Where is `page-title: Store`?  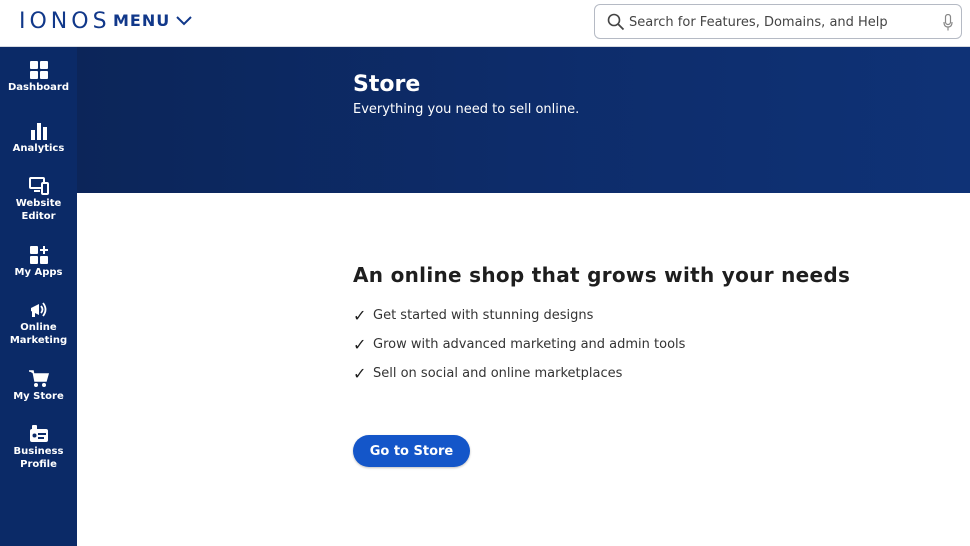 page-title: Store is located at coordinates (387, 84).